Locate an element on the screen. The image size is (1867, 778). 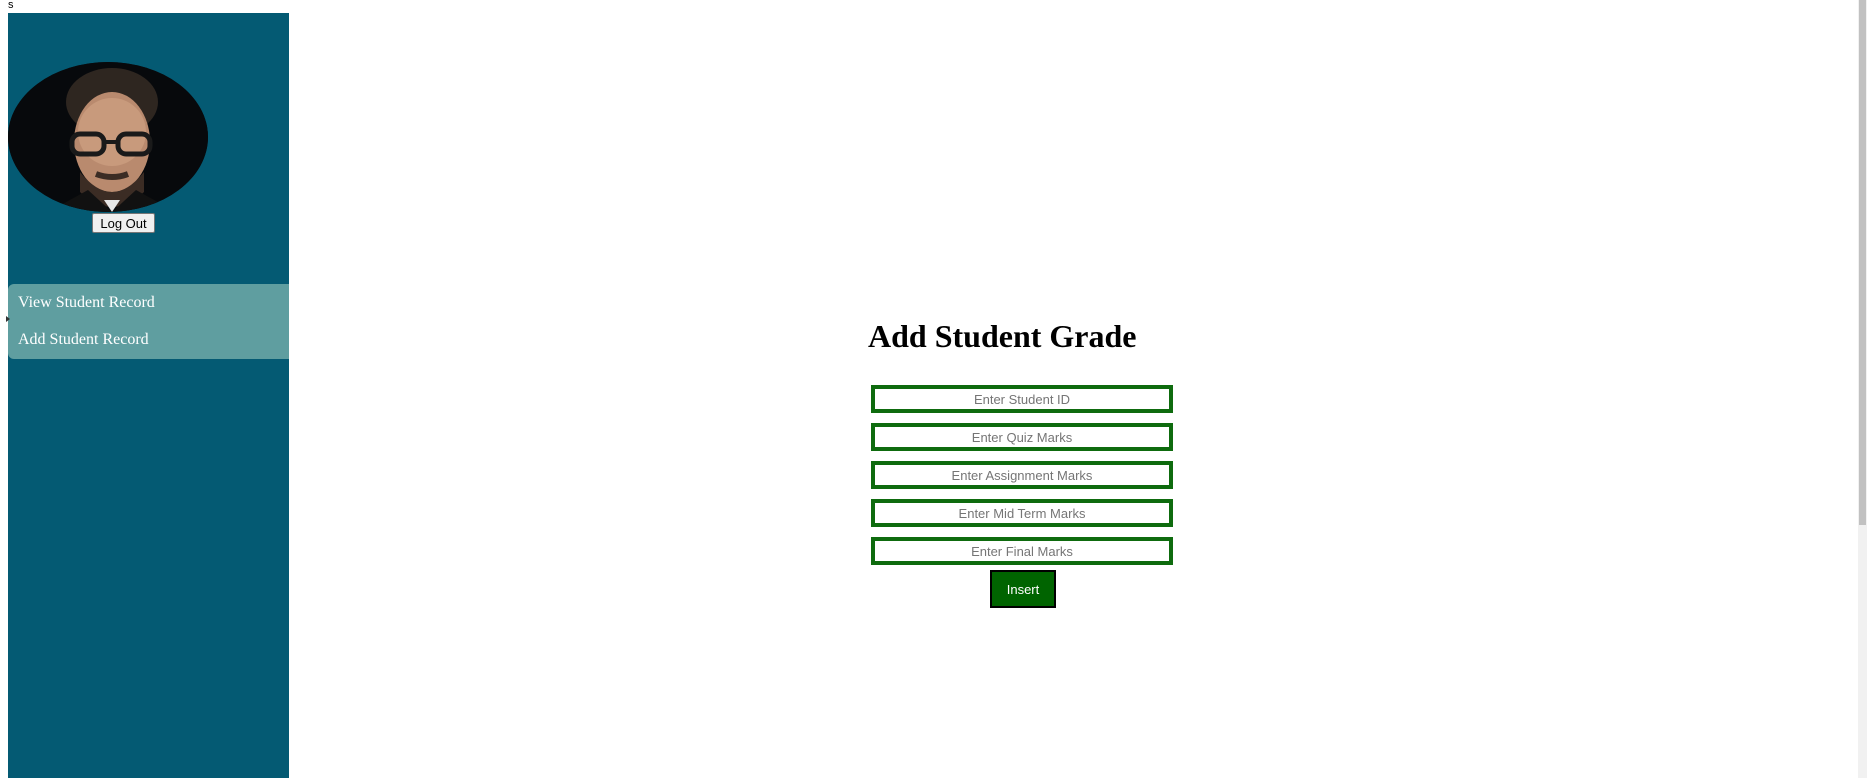
sidebar-nav: View Student Record Add Student Record is located at coordinates (148, 321).